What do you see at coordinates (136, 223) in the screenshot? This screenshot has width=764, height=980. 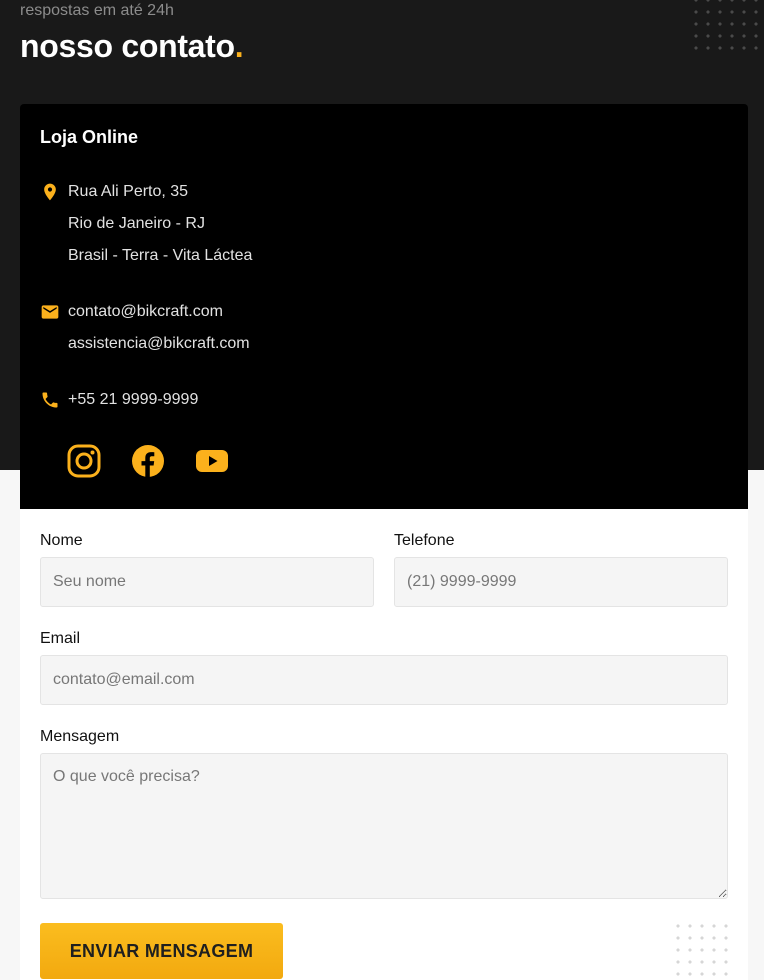 I see `address-line: Rio de Janeiro - RJ` at bounding box center [136, 223].